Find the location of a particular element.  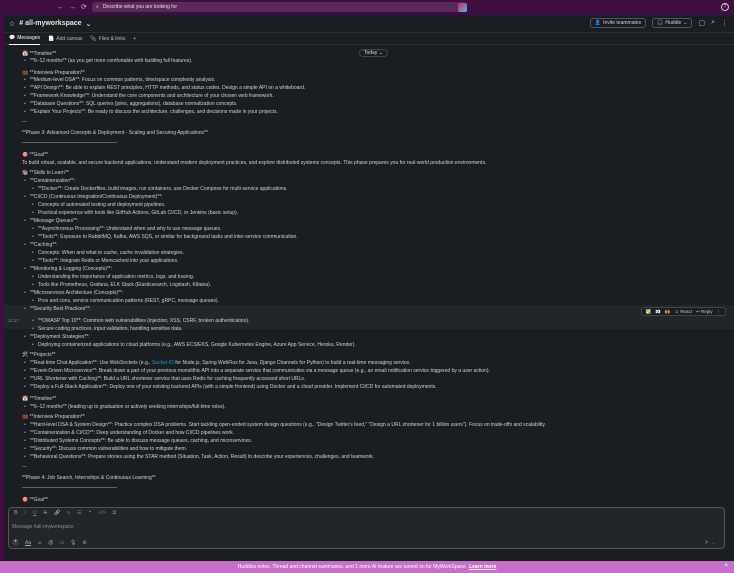

message-actions: ✅ 👀 🙌 ☺ React ↩ Reply ⋮ is located at coordinates (683, 311).